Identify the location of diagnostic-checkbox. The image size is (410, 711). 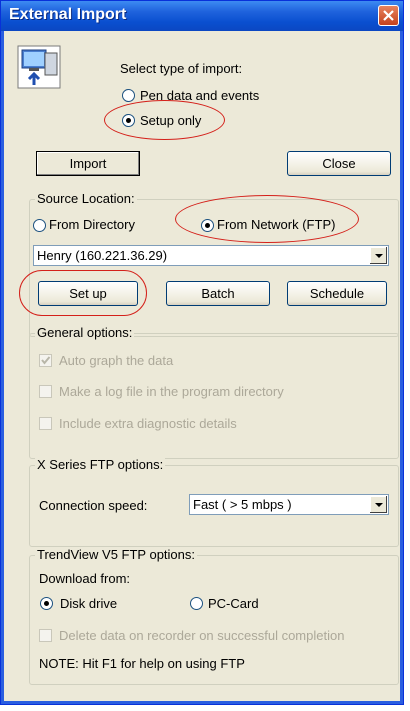
(45, 423).